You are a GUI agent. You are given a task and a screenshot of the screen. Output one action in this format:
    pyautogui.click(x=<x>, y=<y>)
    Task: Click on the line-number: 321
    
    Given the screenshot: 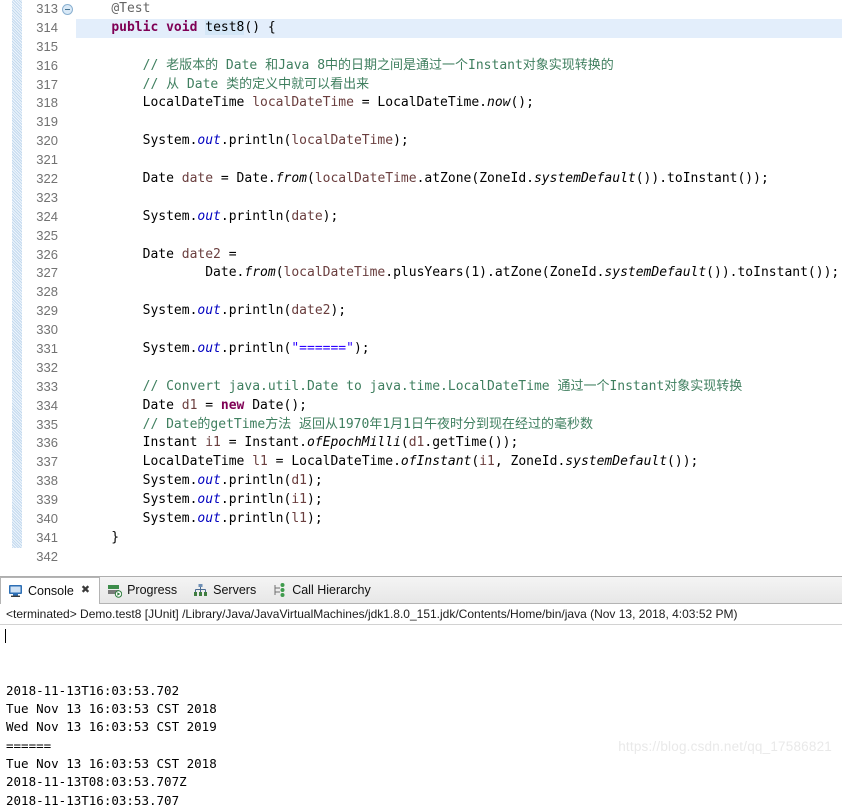 What is the action you would take?
    pyautogui.click(x=47, y=160)
    